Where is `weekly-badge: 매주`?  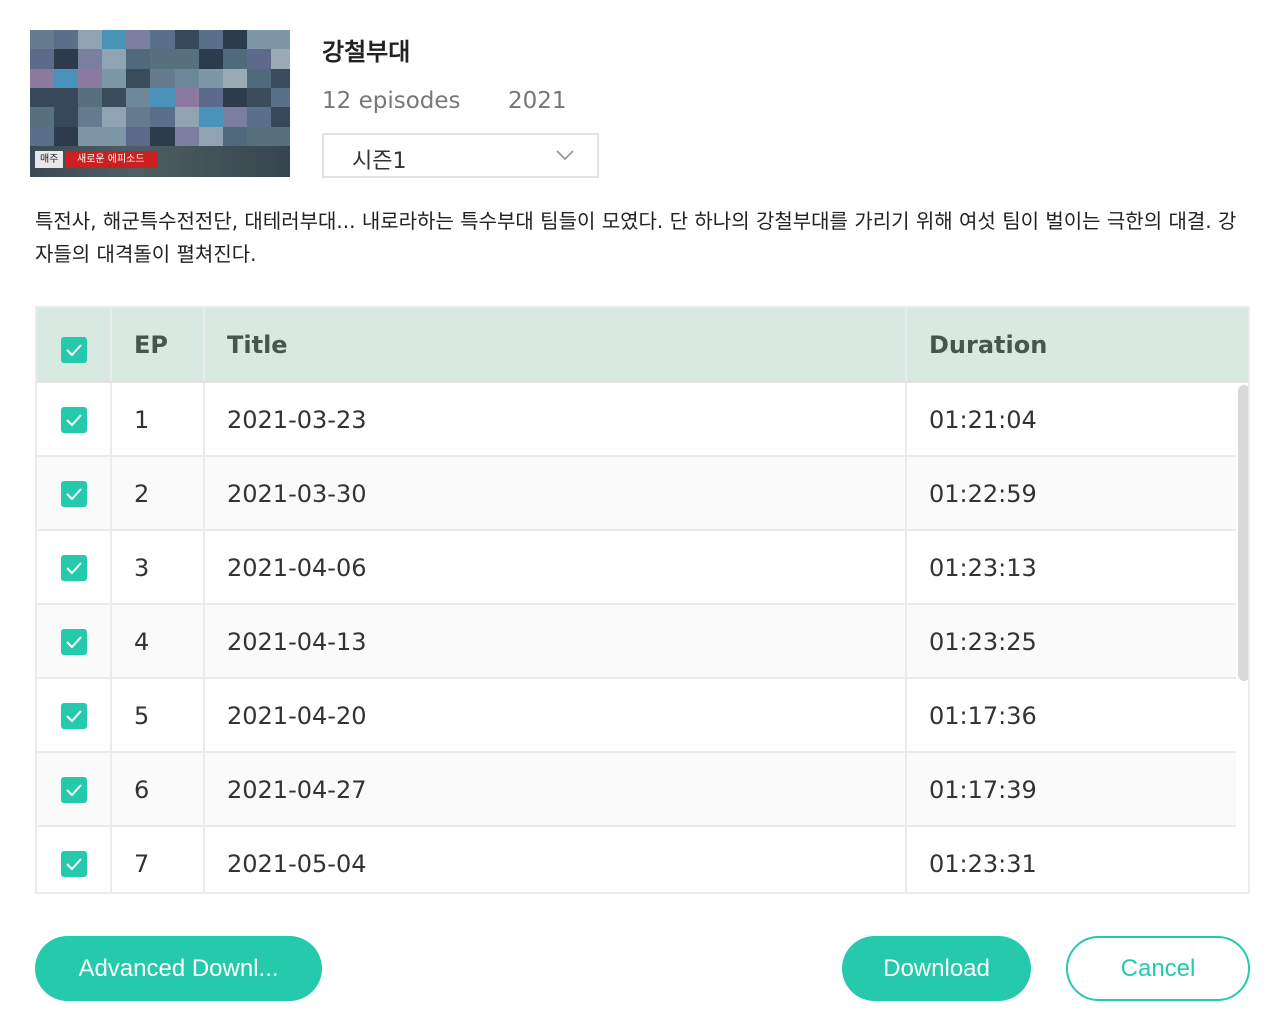 weekly-badge: 매주 is located at coordinates (49, 159).